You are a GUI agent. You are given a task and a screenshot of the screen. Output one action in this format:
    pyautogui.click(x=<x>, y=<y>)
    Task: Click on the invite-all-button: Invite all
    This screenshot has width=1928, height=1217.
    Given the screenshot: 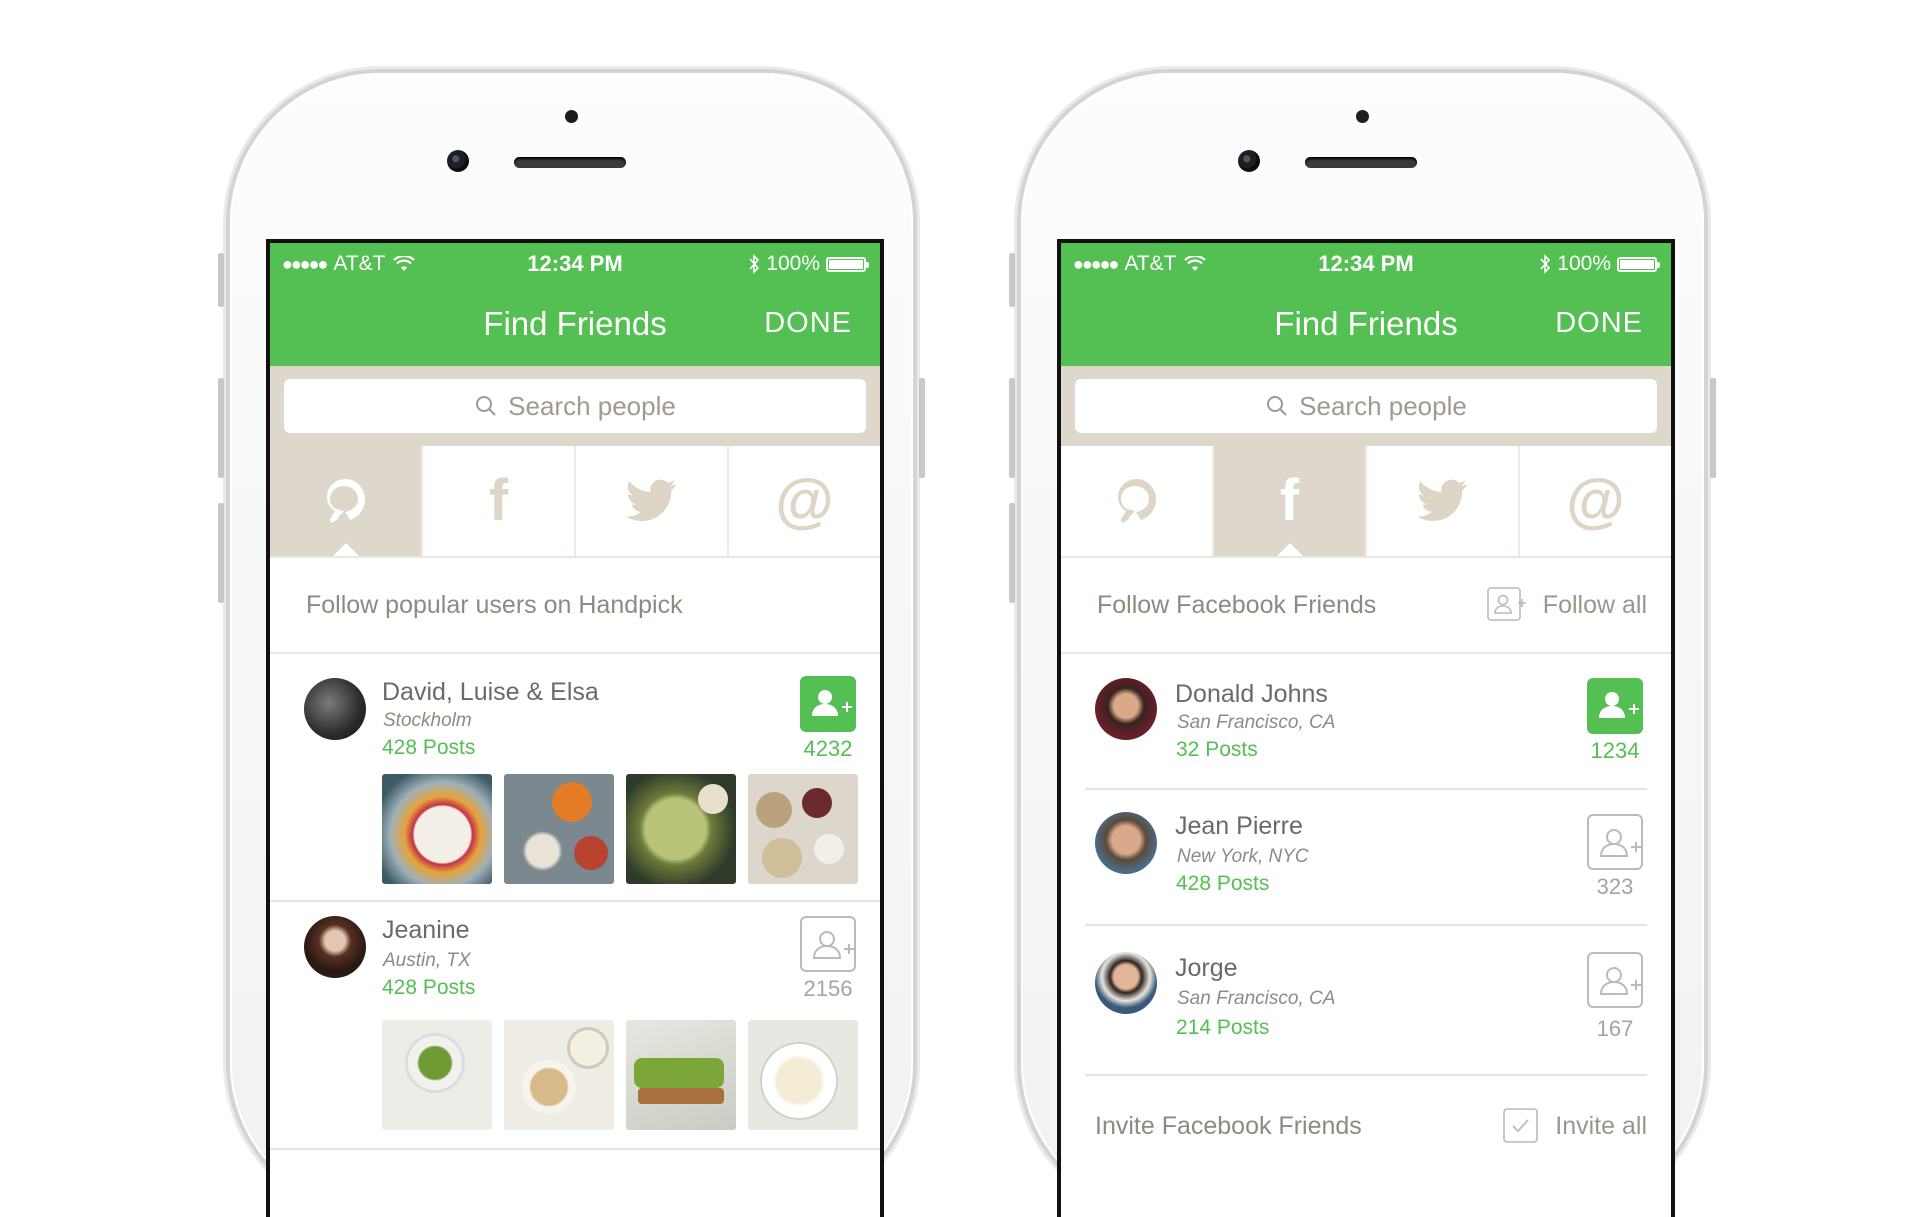 What is the action you would take?
    pyautogui.click(x=1575, y=1126)
    